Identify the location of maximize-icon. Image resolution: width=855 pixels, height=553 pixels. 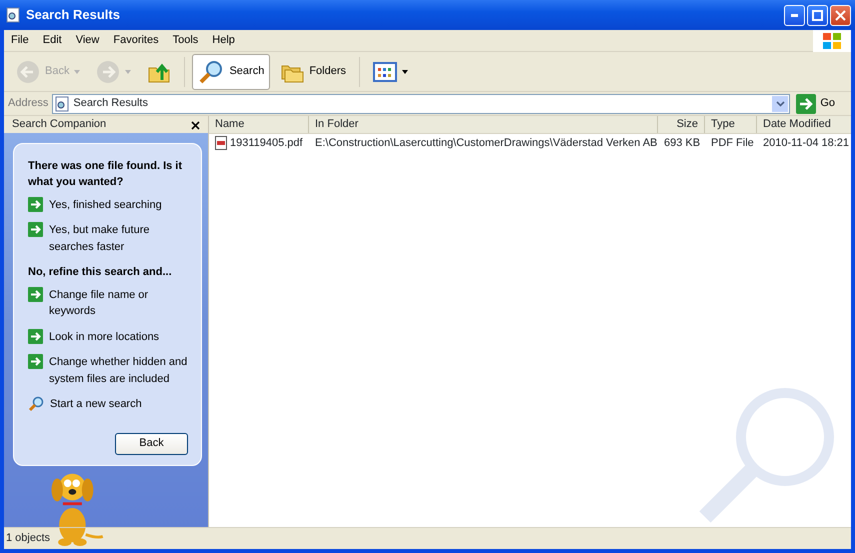
(817, 15).